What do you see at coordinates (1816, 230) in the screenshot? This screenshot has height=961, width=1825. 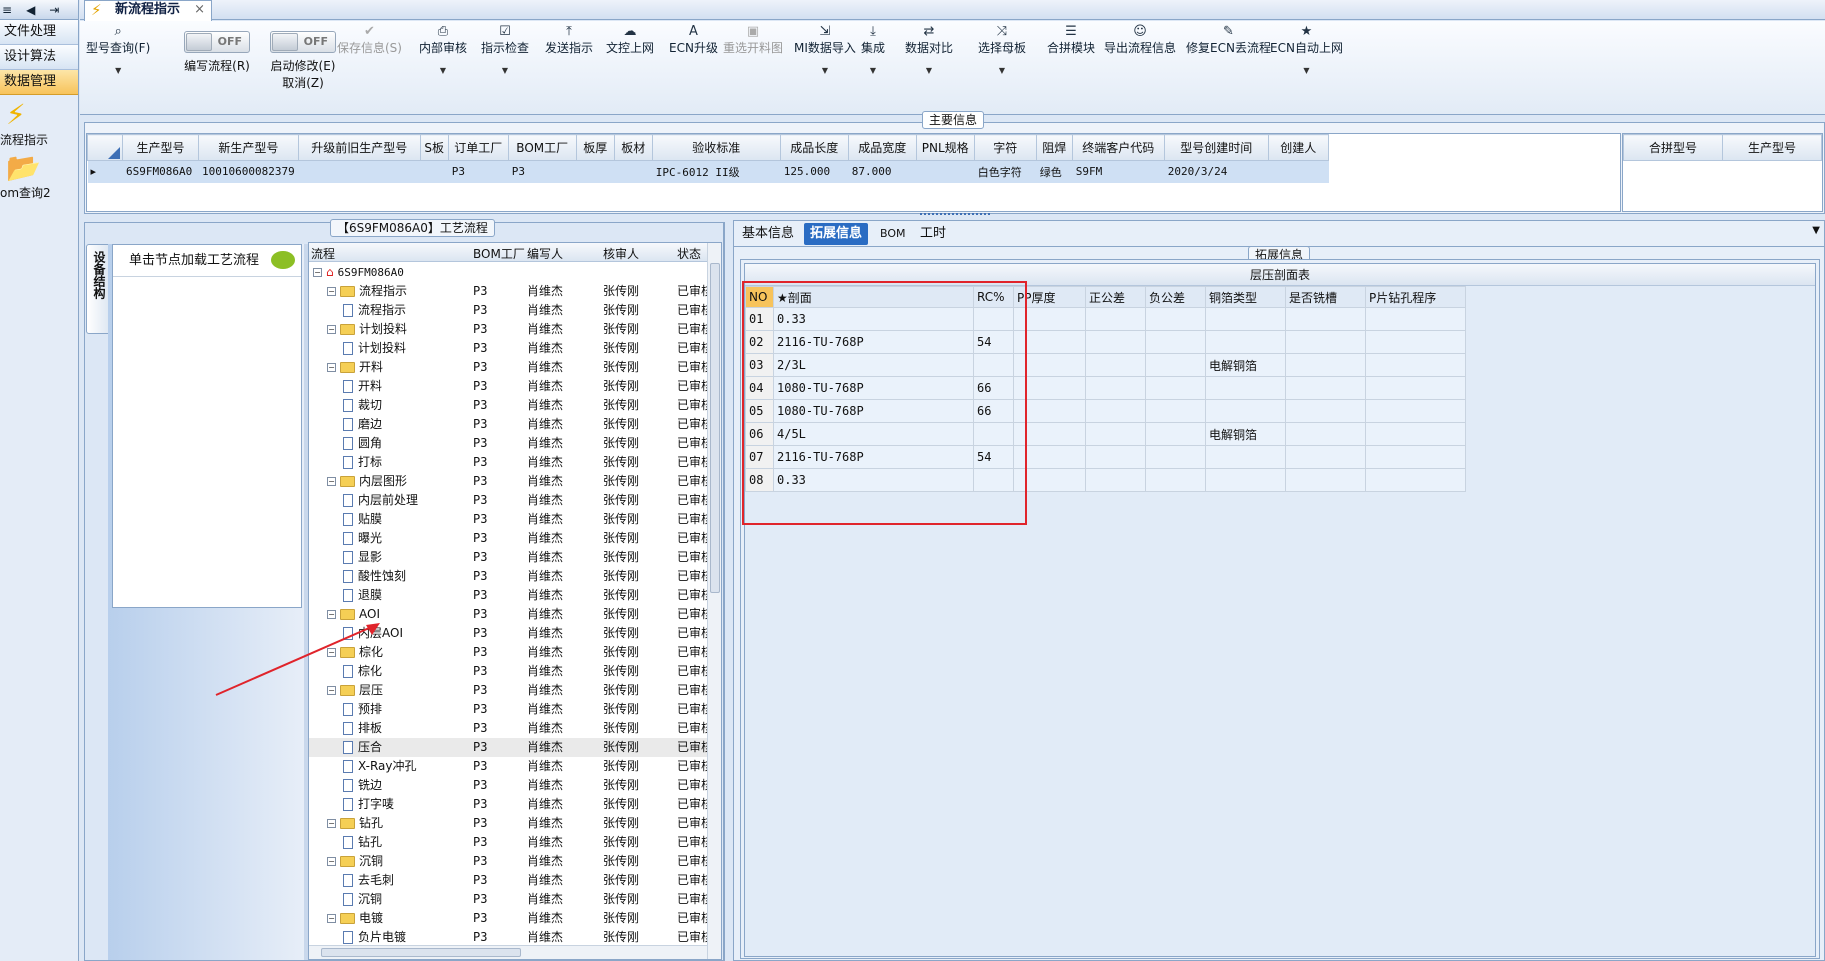 I see `tabs-dropdown-icon: ▼` at bounding box center [1816, 230].